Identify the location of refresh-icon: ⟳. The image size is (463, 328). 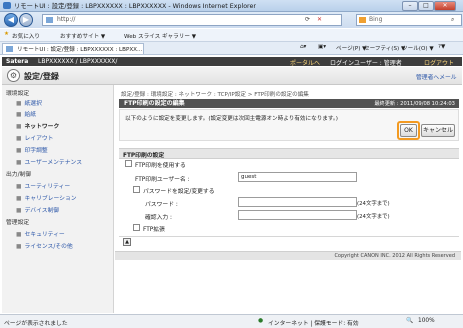
(307, 19).